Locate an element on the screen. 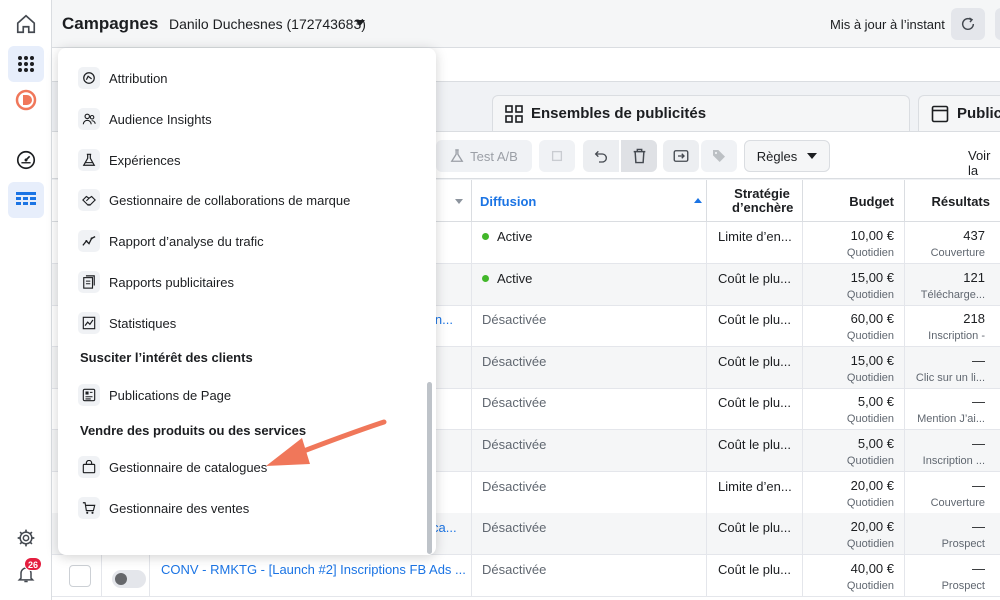  budget-cell: 60,00 € Quotidien is located at coordinates (853, 326).